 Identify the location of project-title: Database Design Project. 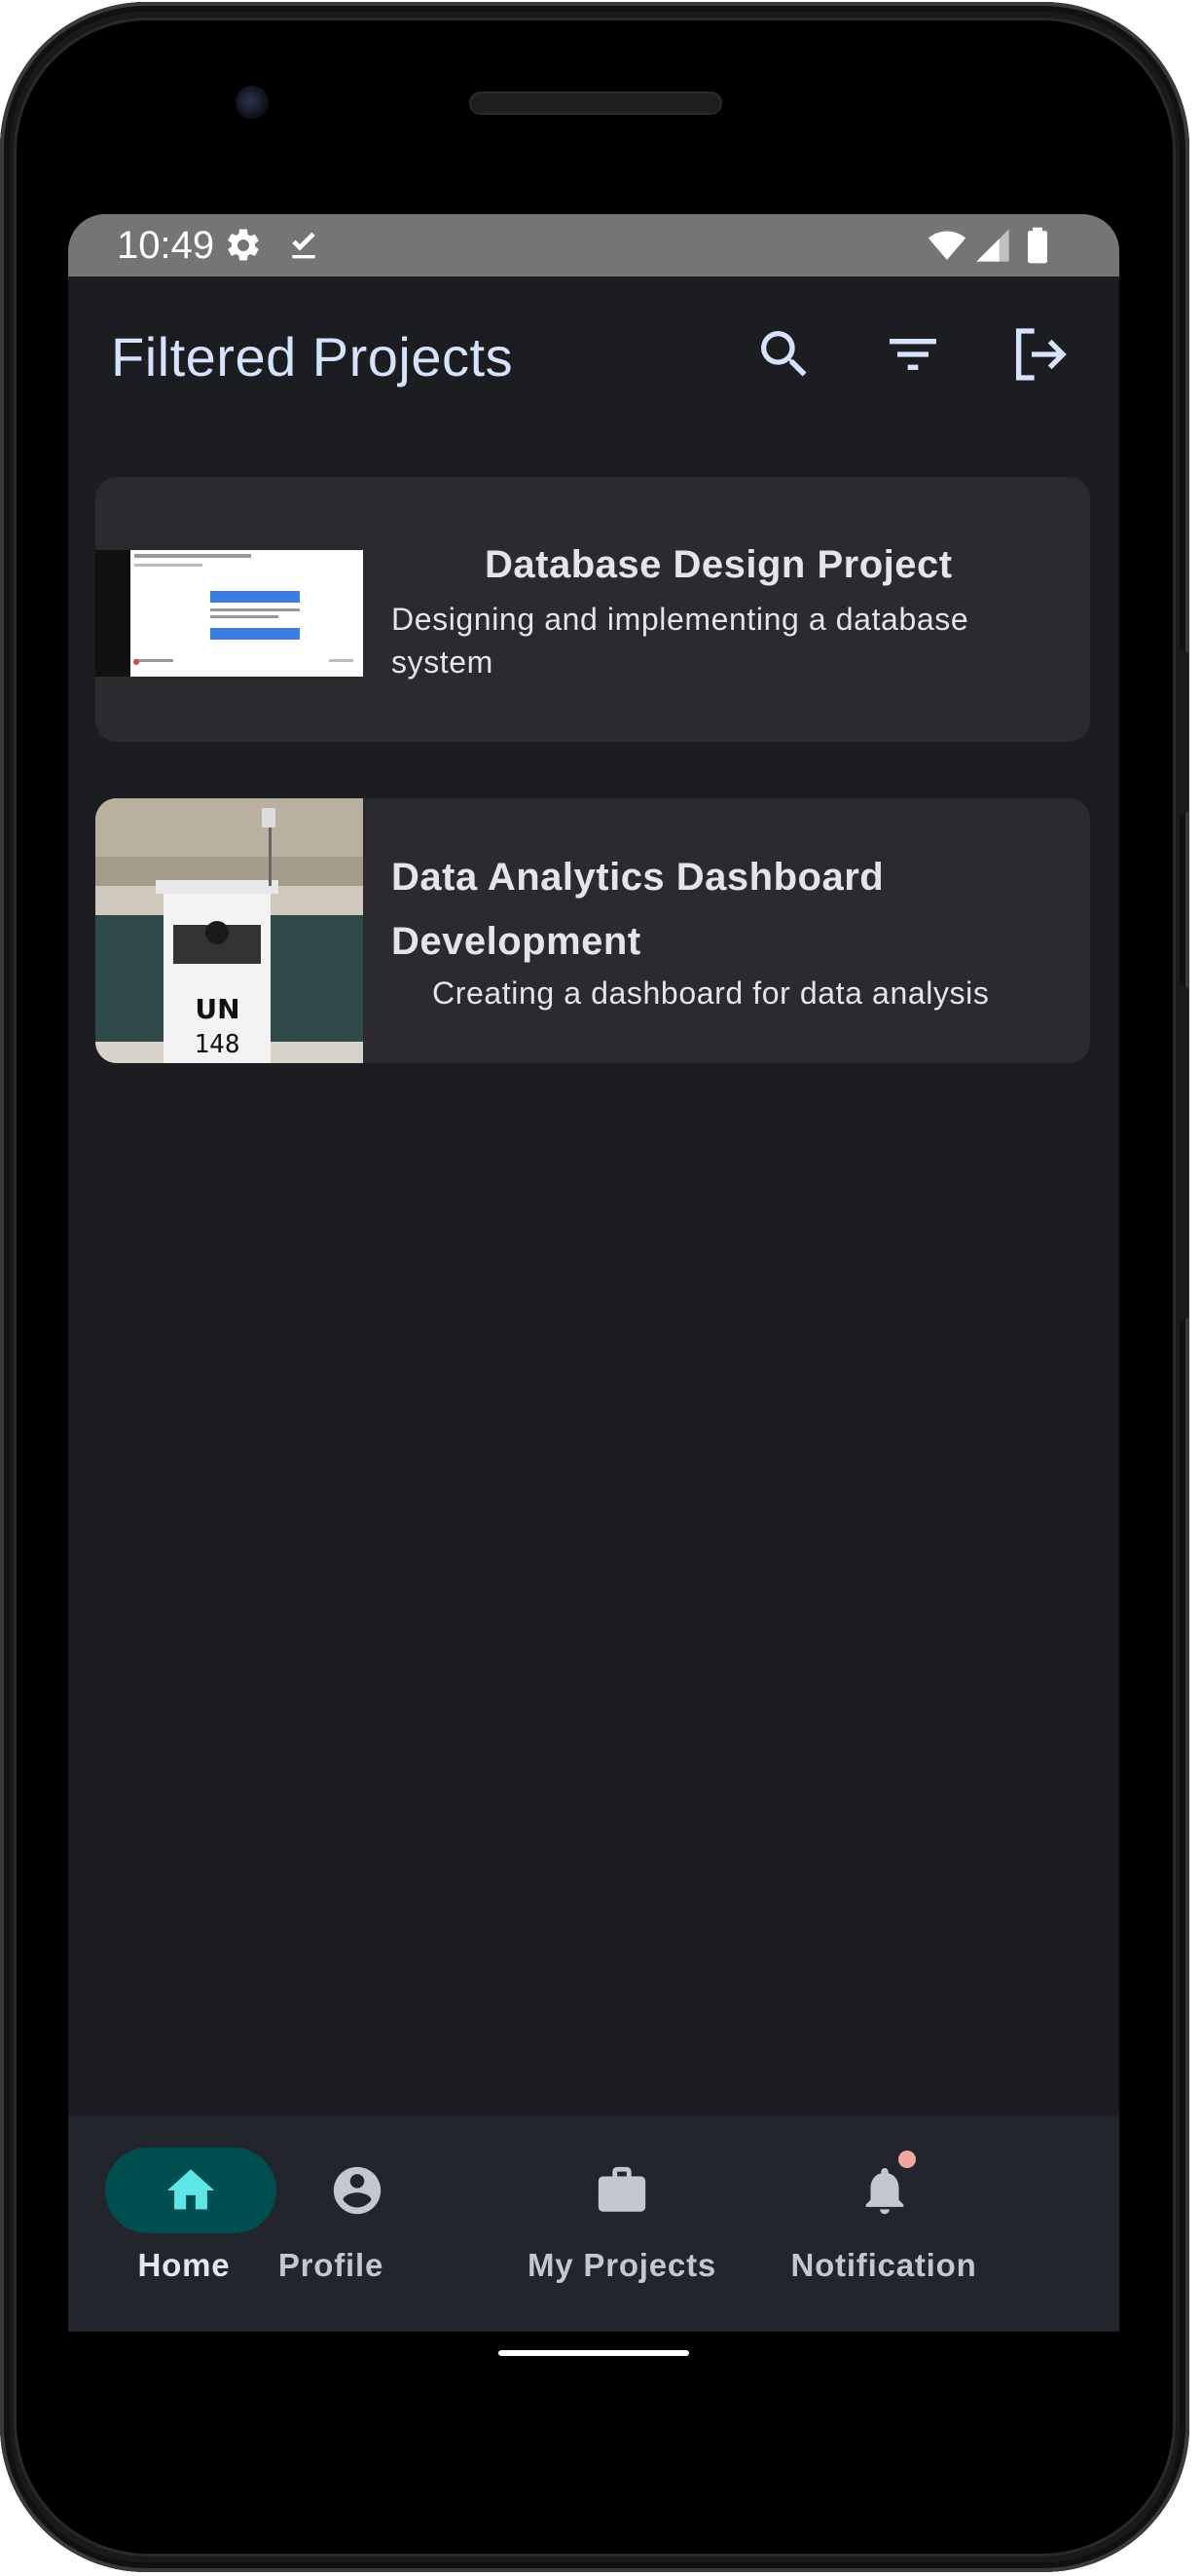
(719, 564).